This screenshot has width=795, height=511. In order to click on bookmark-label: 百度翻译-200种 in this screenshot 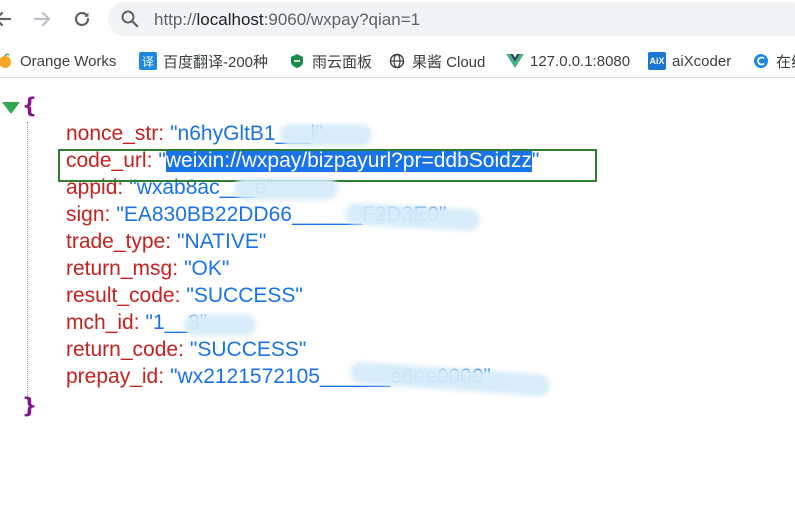, I will do `click(216, 62)`.